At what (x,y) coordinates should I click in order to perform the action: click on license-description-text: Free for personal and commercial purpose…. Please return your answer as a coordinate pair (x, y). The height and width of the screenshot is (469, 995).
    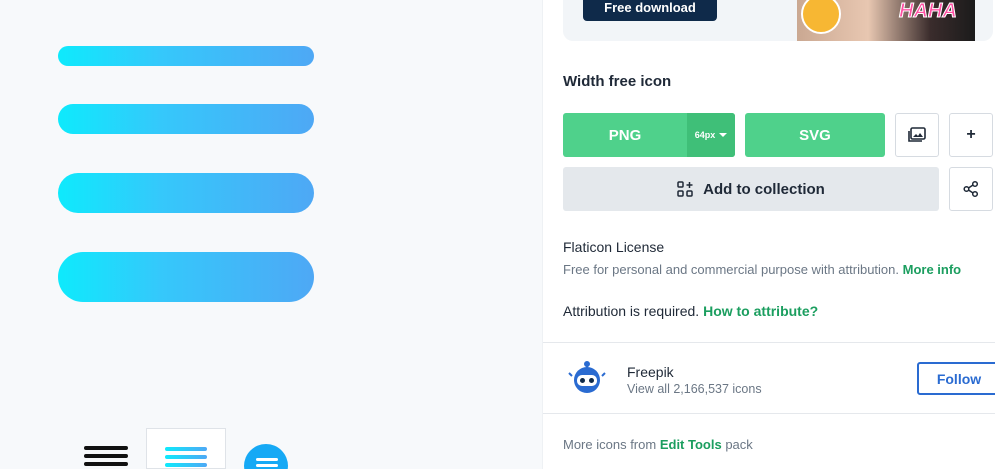
    Looking at the image, I should click on (731, 269).